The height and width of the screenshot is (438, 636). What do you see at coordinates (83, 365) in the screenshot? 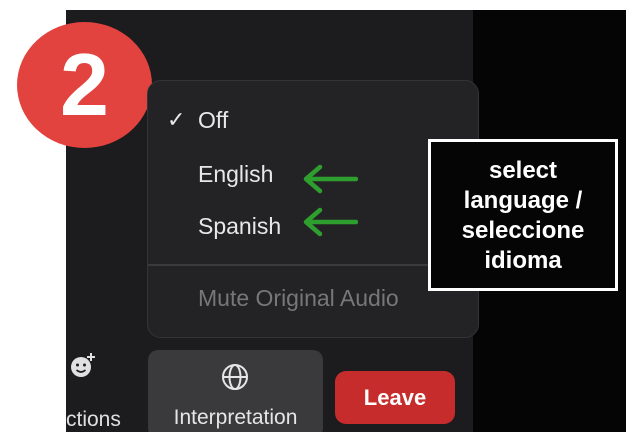
I see `smiley-plus-icon` at bounding box center [83, 365].